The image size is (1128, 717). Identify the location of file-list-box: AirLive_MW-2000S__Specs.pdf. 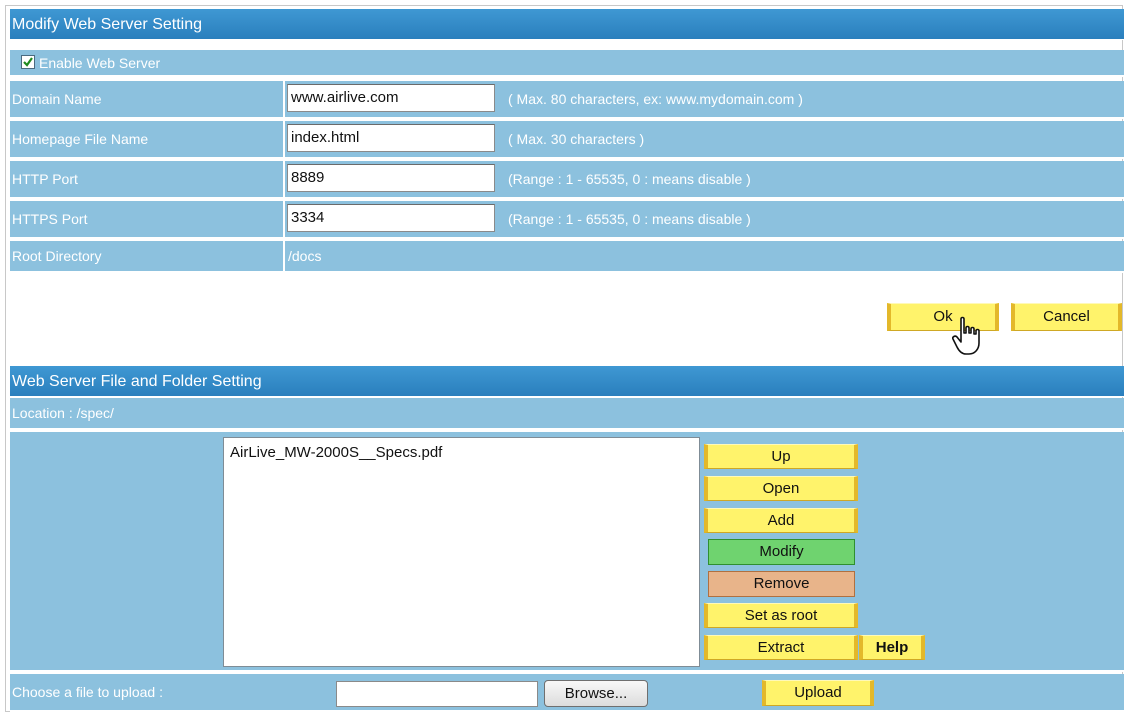
(461, 552).